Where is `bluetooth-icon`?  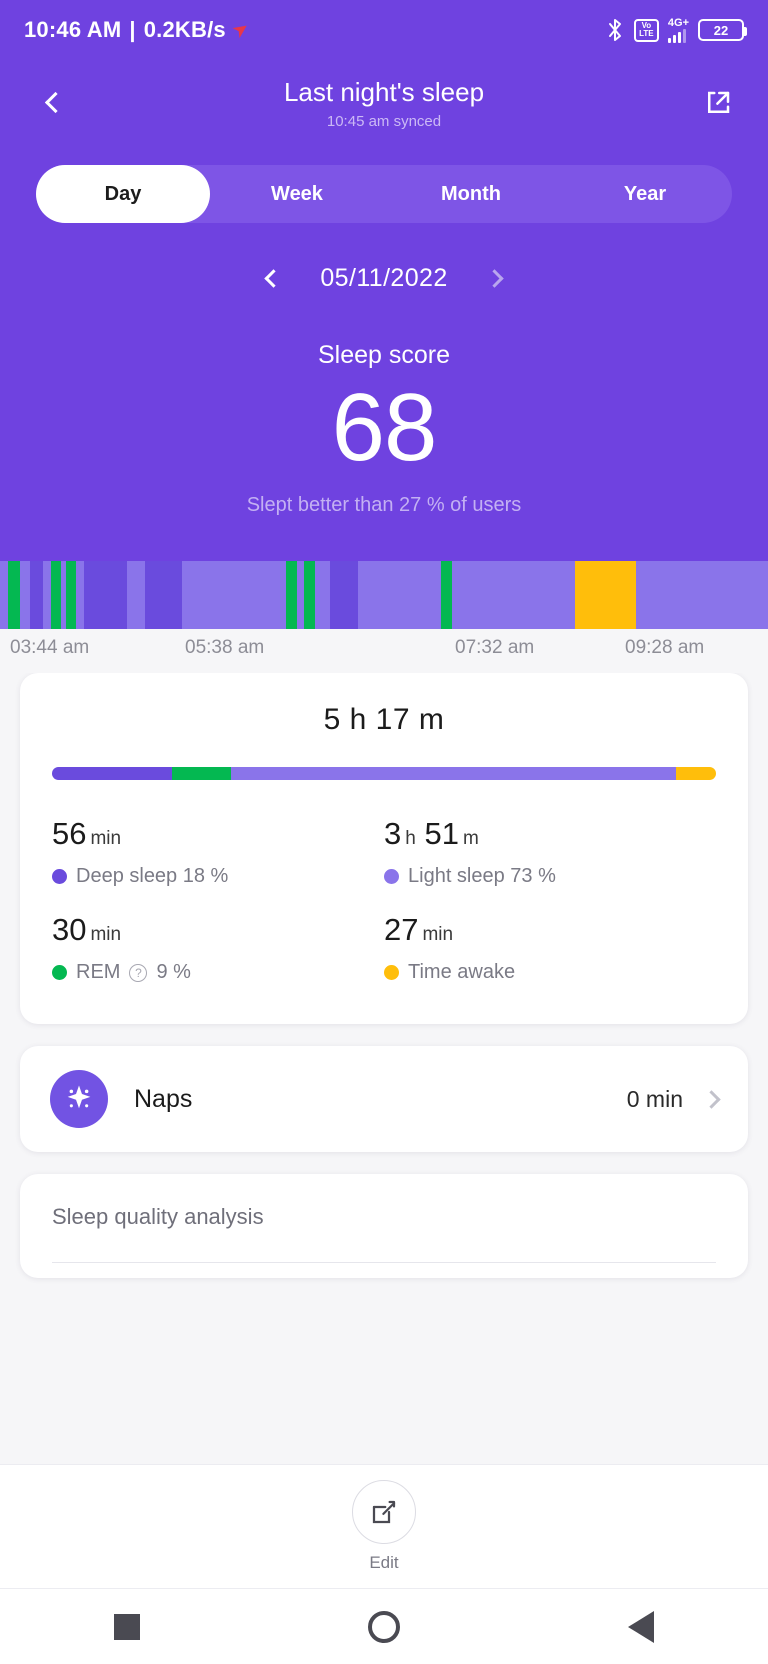
bluetooth-icon is located at coordinates (615, 30).